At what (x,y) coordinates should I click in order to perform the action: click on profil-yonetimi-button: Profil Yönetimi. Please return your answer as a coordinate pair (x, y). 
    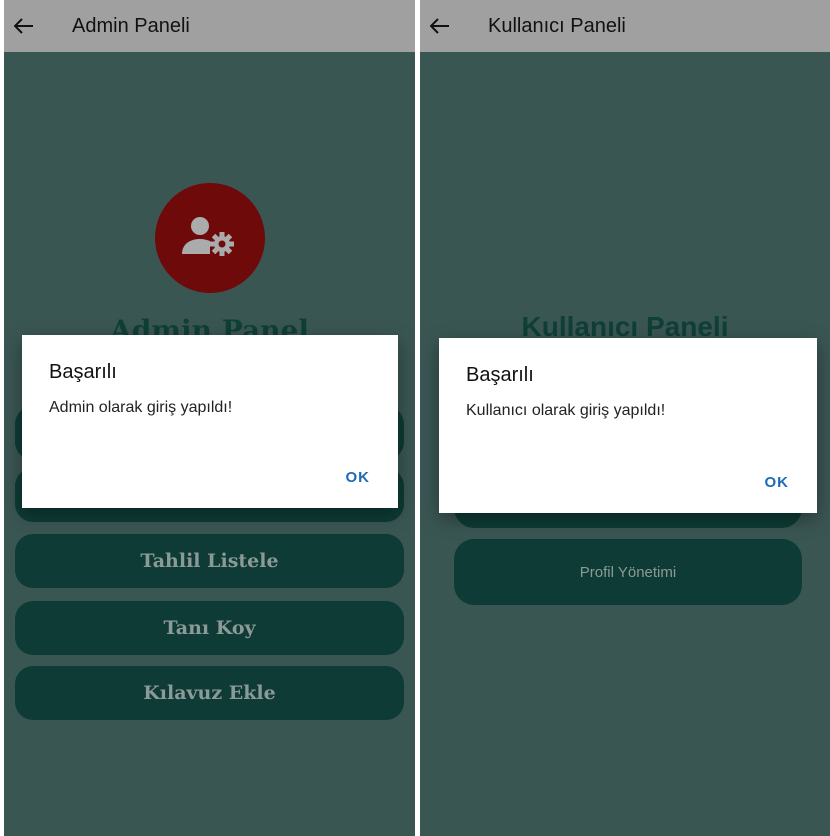
    Looking at the image, I should click on (628, 572).